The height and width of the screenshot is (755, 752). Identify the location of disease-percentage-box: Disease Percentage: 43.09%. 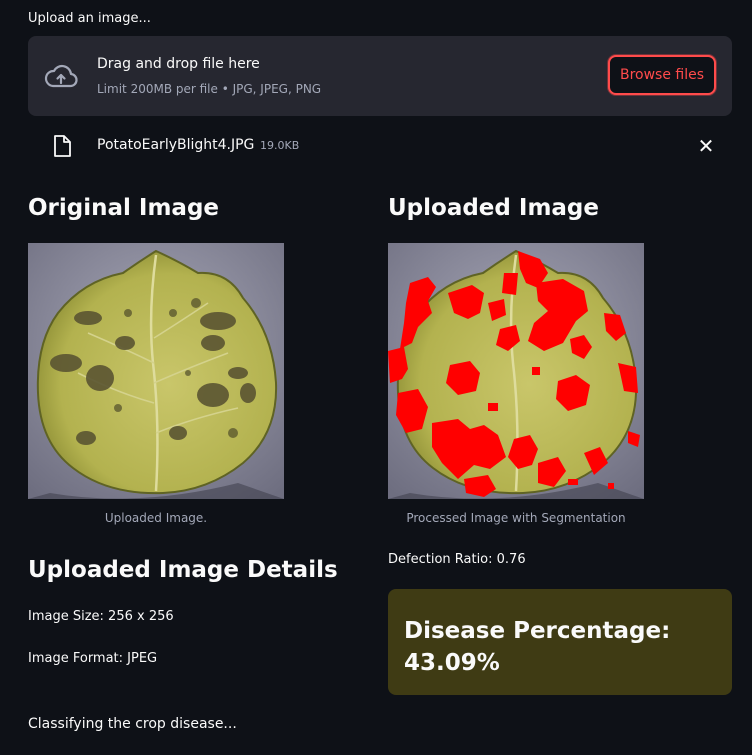
(560, 642).